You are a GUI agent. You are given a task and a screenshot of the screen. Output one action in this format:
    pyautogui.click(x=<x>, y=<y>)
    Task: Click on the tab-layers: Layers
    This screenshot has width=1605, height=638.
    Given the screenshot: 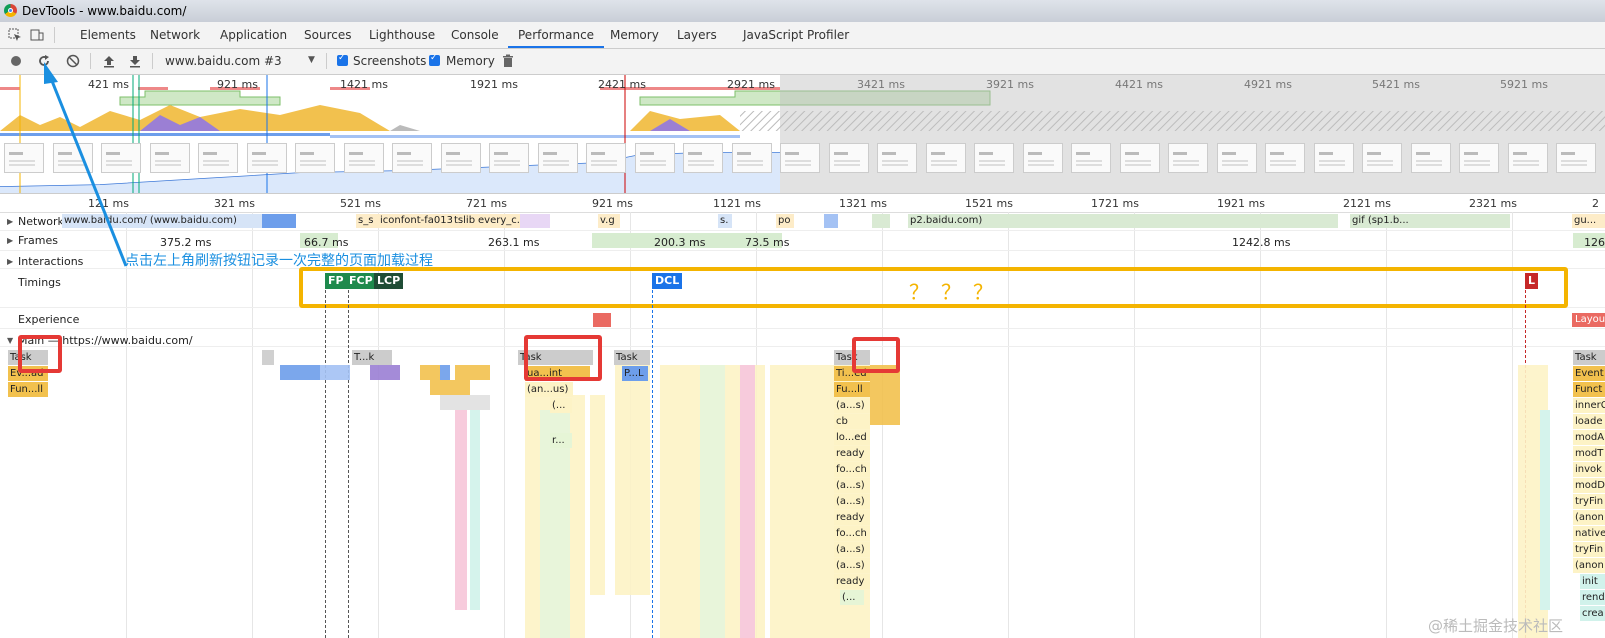 What is the action you would take?
    pyautogui.click(x=697, y=35)
    